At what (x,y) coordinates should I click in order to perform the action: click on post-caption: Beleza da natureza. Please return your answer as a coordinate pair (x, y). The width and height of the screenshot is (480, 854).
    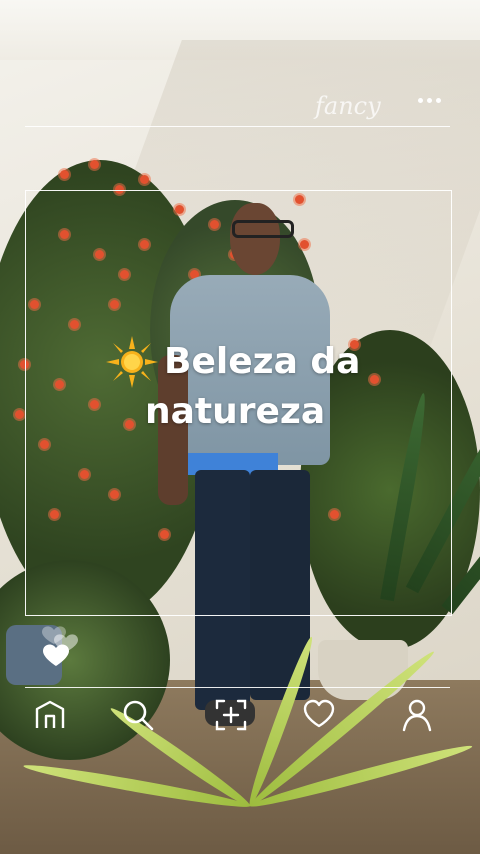
    Looking at the image, I should click on (250, 386).